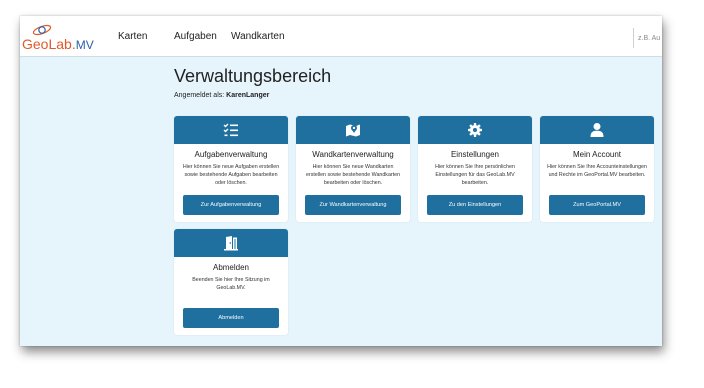 The image size is (704, 388). I want to click on nav-link-wandkarten: Wandkarten, so click(258, 36).